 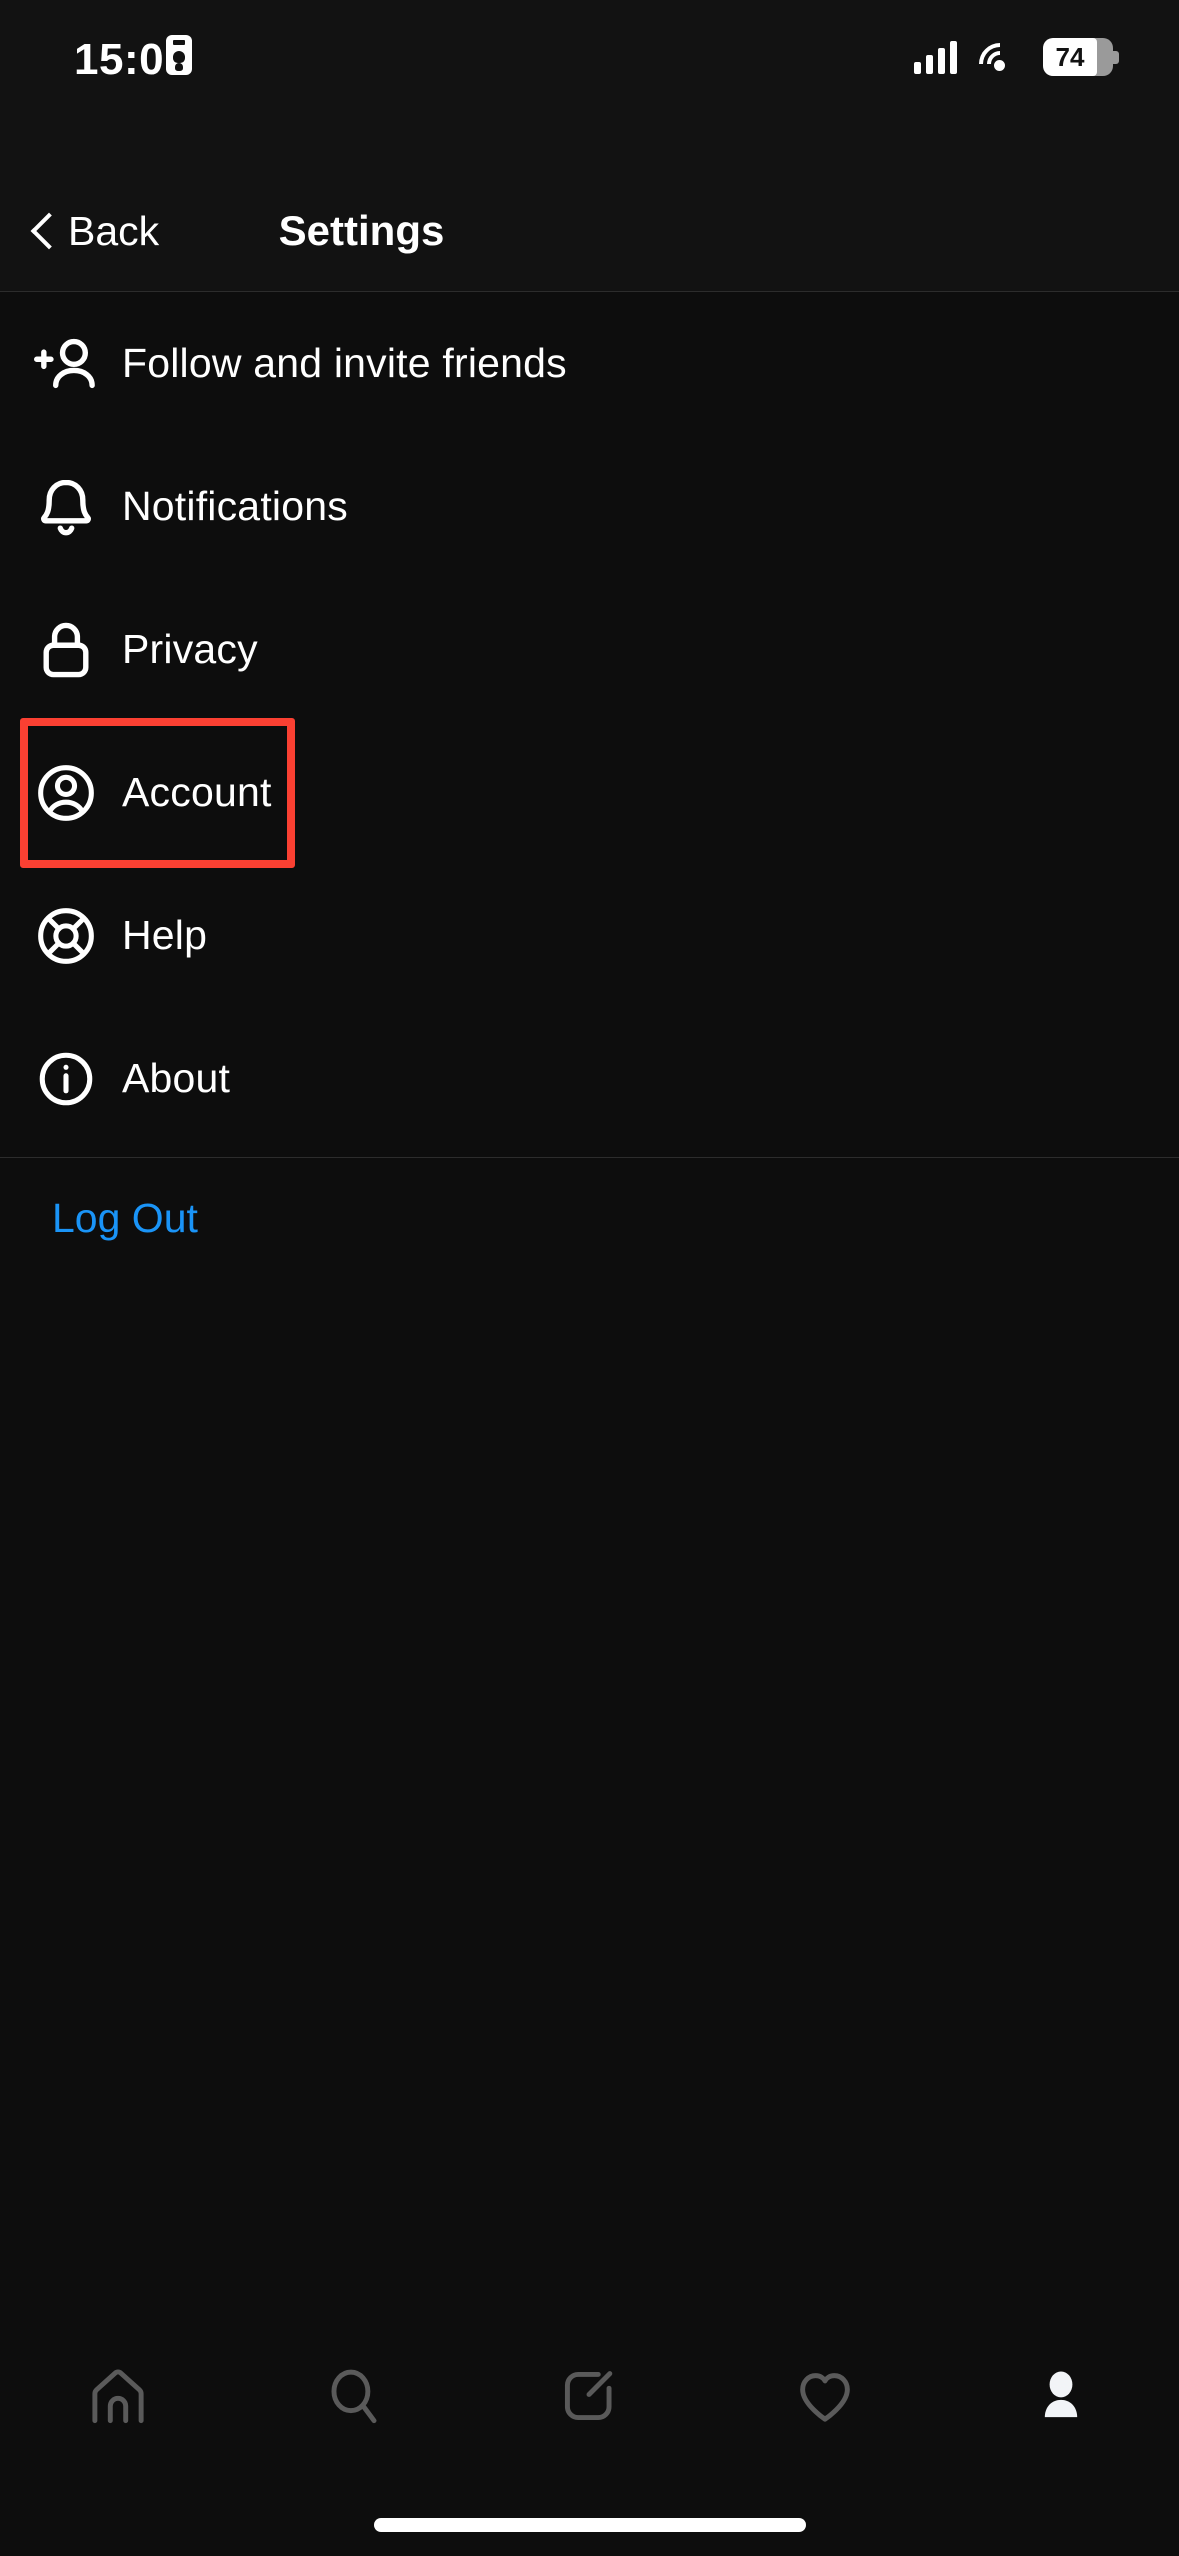 What do you see at coordinates (589, 2525) in the screenshot?
I see `home-indicator` at bounding box center [589, 2525].